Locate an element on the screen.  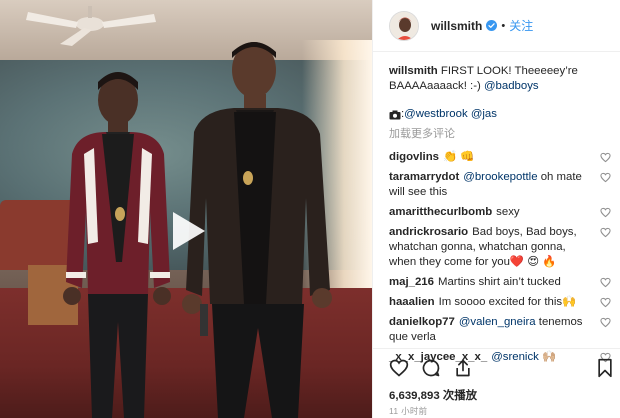
comment-text: Im soooo excited for this🙌 is located at coordinates (507, 302).